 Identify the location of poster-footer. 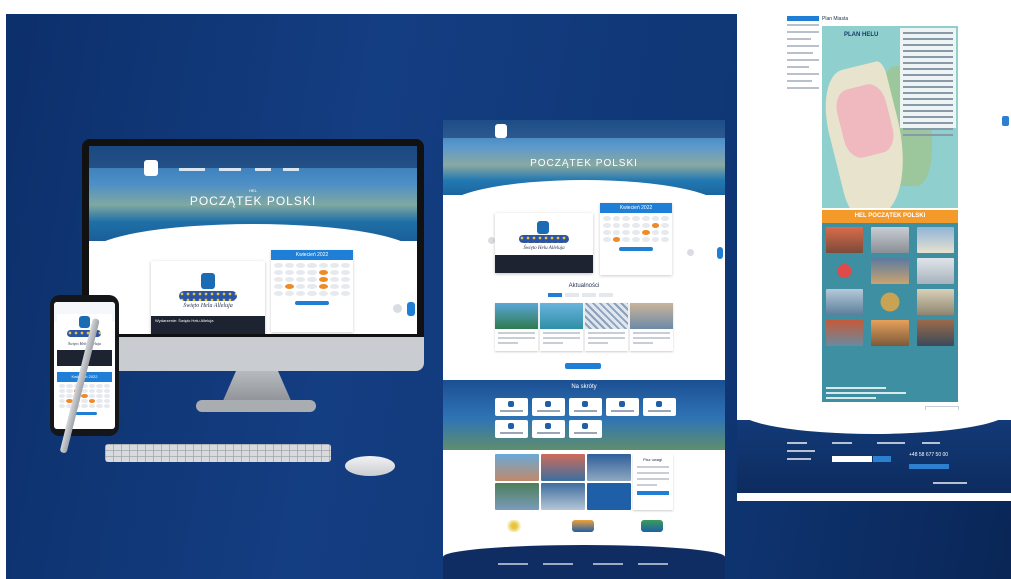
(890, 391).